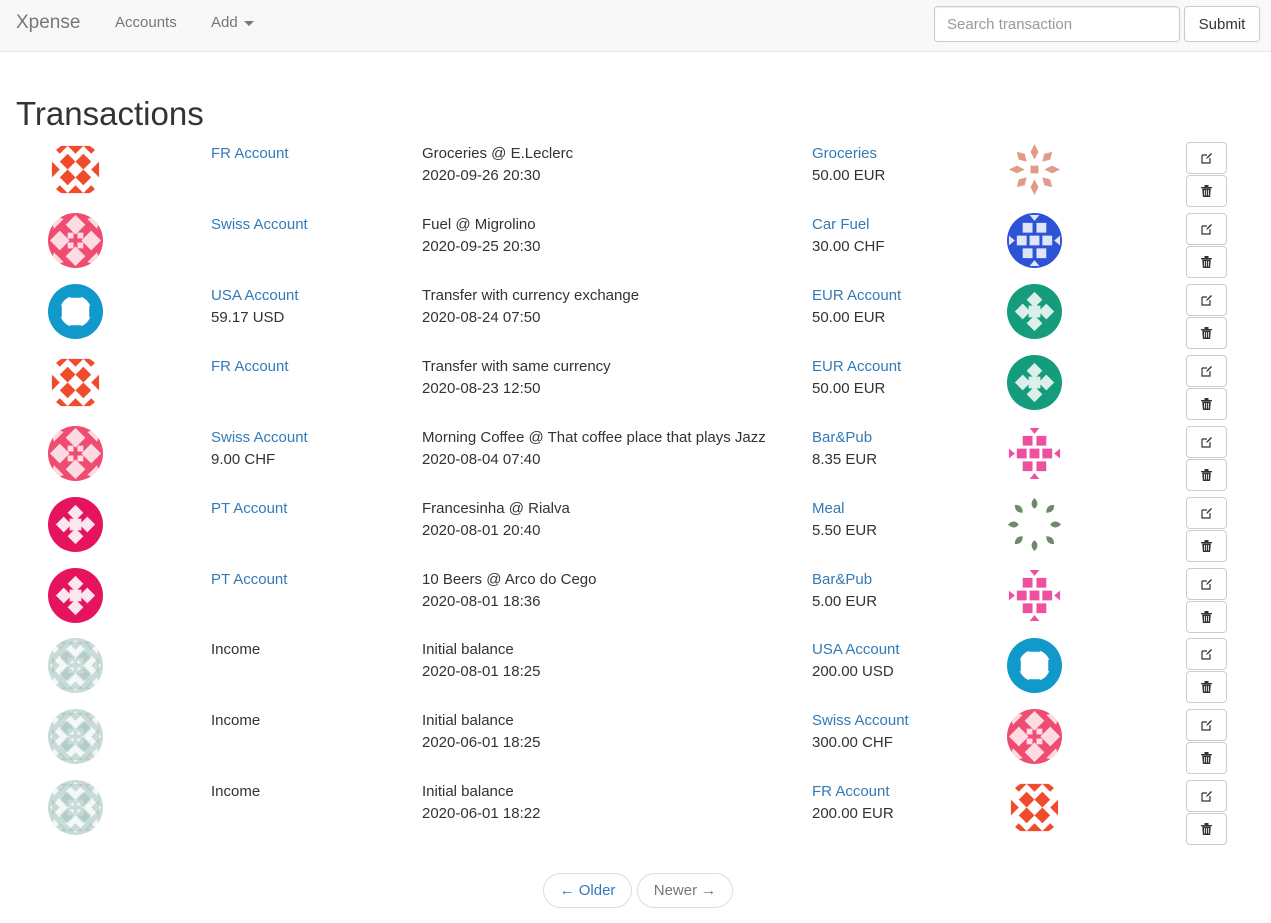  What do you see at coordinates (1034, 382) in the screenshot?
I see `eur-account-avatar-icon` at bounding box center [1034, 382].